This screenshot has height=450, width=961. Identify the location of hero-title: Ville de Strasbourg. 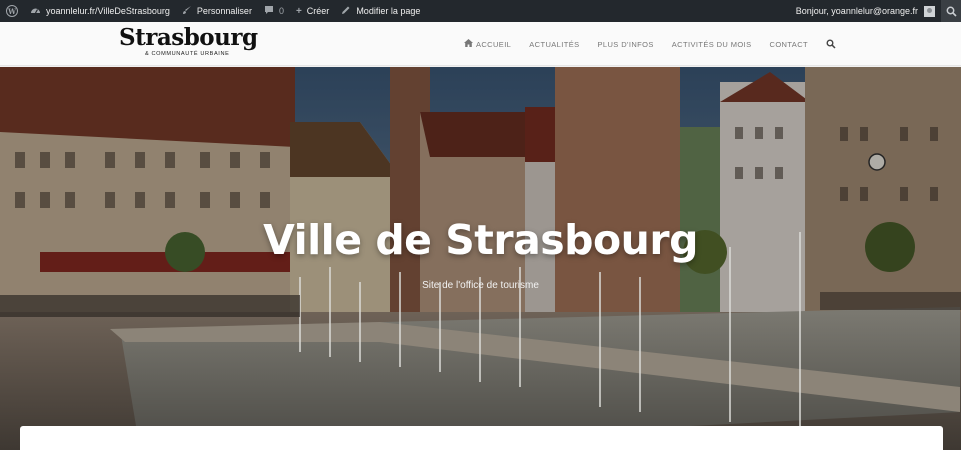
(480, 240).